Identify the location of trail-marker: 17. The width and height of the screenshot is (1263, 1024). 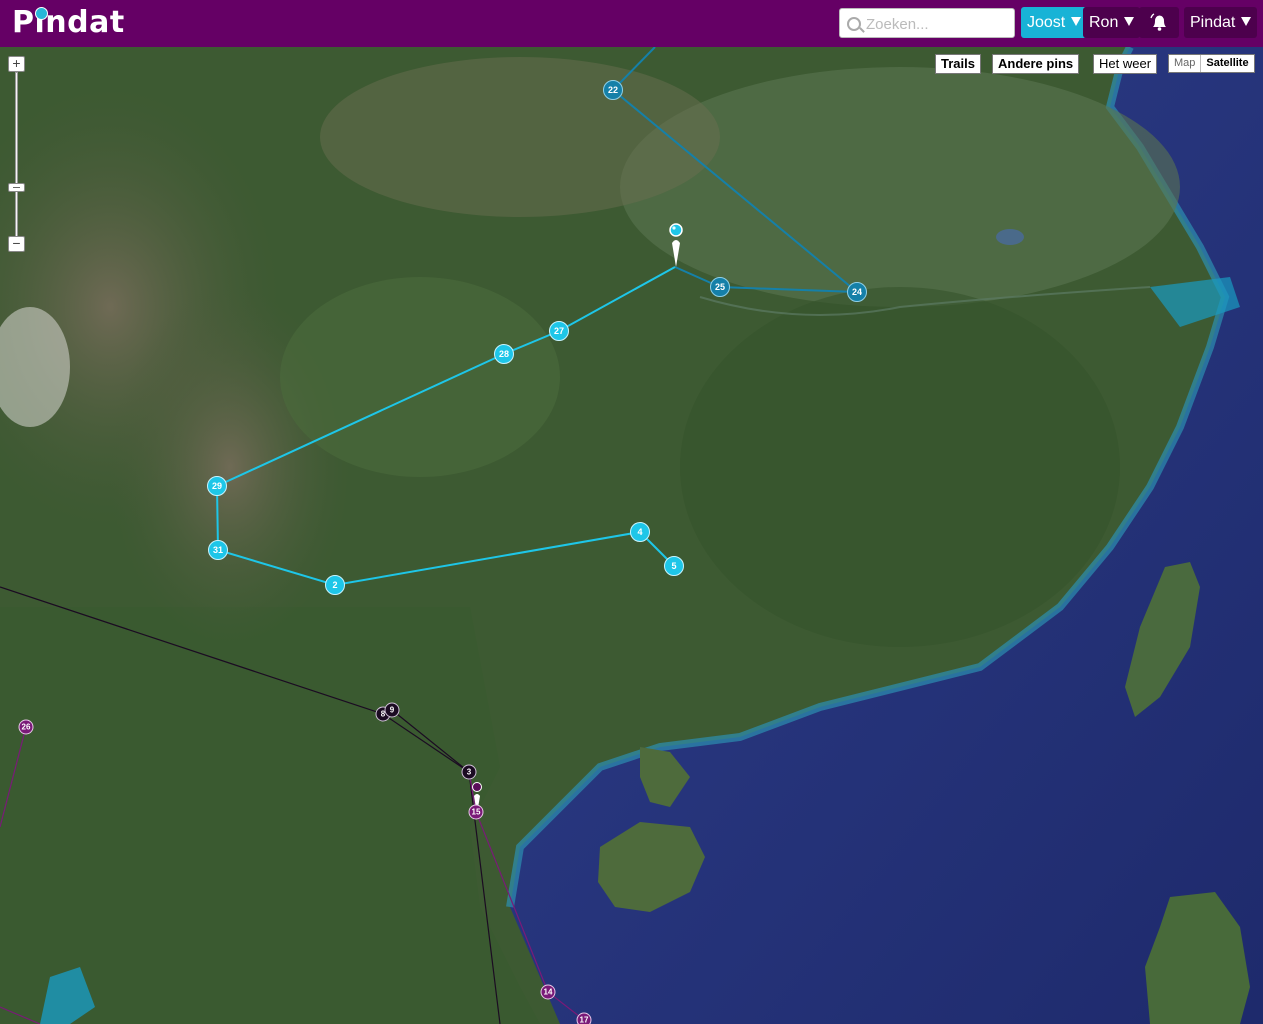
(584, 1018).